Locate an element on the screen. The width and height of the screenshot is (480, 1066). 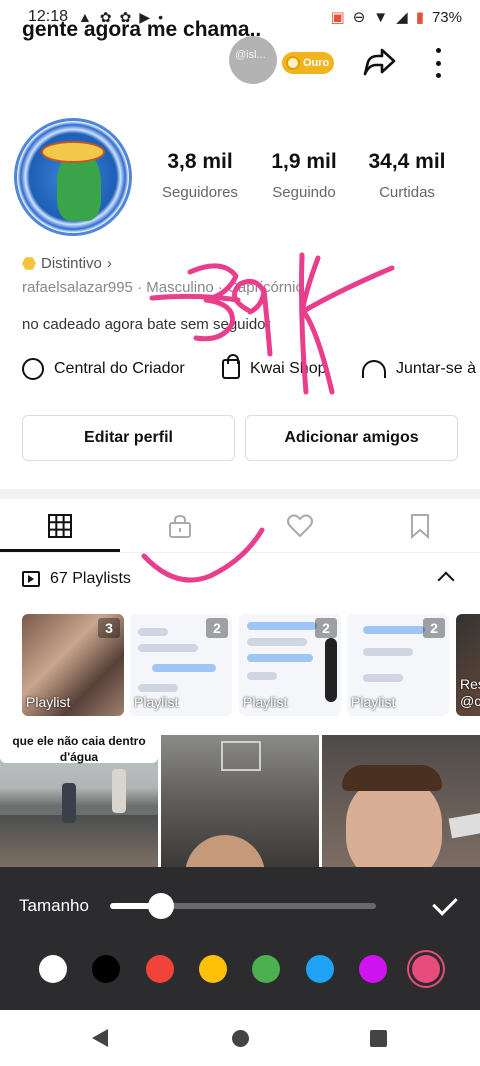
stat-likes: 34,4 mil Curtidas is located at coordinates (407, 175).